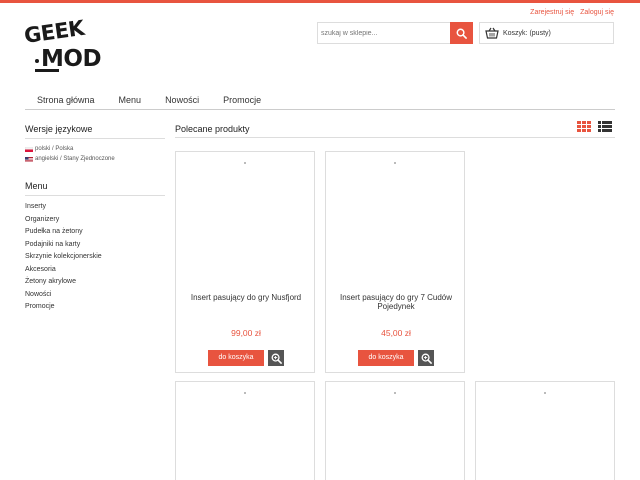 This screenshot has height=480, width=640. Describe the element at coordinates (212, 129) in the screenshot. I see `section-title: Polecane produkty` at that location.